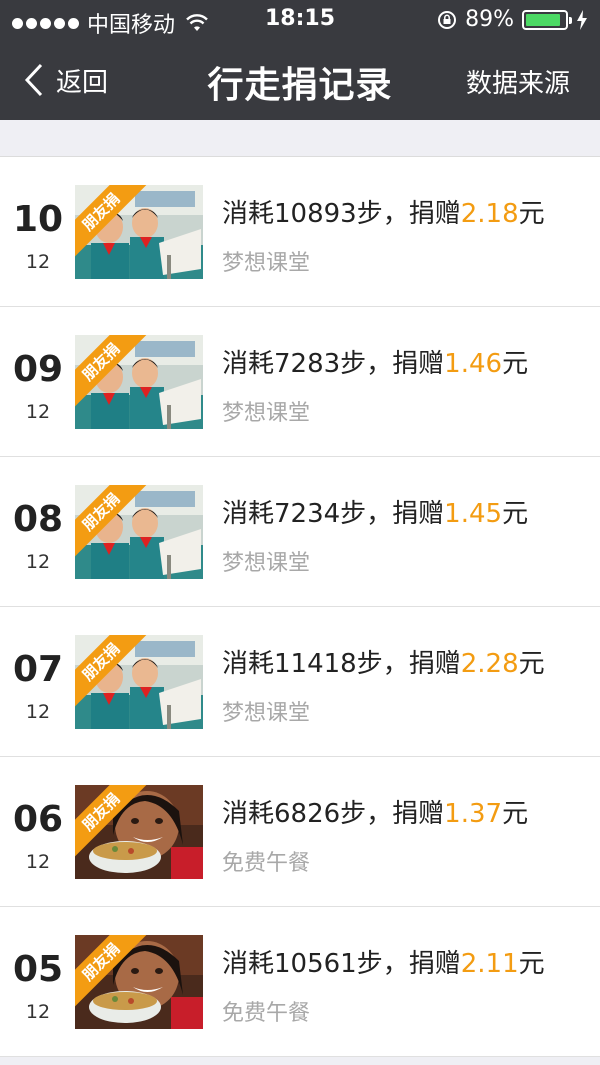 Image resolution: width=600 pixels, height=1065 pixels. I want to click on orientation-lock-icon, so click(447, 19).